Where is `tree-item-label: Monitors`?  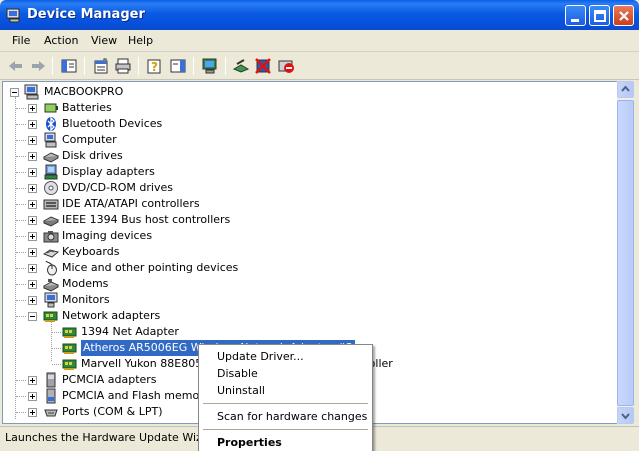 tree-item-label: Monitors is located at coordinates (86, 299).